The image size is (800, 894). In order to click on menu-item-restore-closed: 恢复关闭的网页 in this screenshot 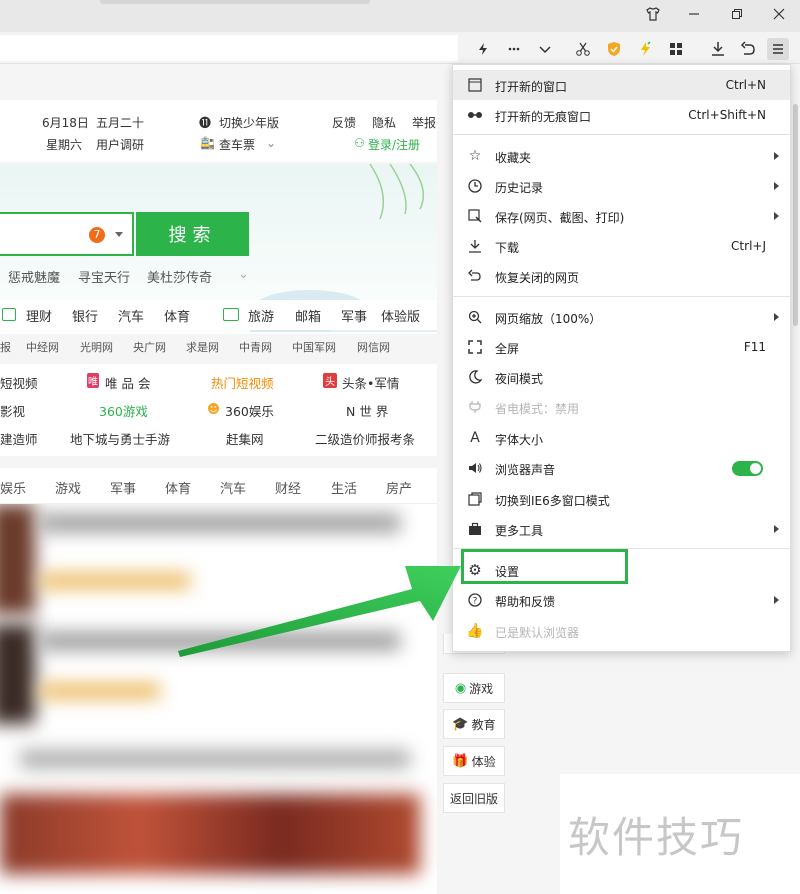, I will do `click(621, 276)`.